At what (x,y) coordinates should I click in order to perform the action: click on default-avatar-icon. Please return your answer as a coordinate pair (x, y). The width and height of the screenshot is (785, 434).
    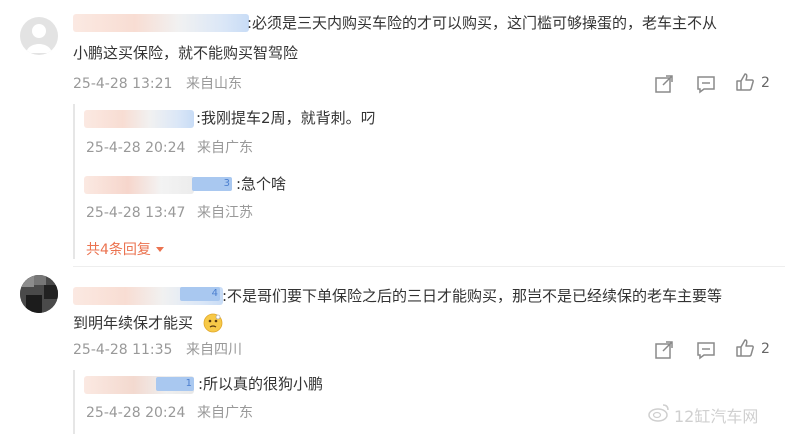
    Looking at the image, I should click on (39, 38).